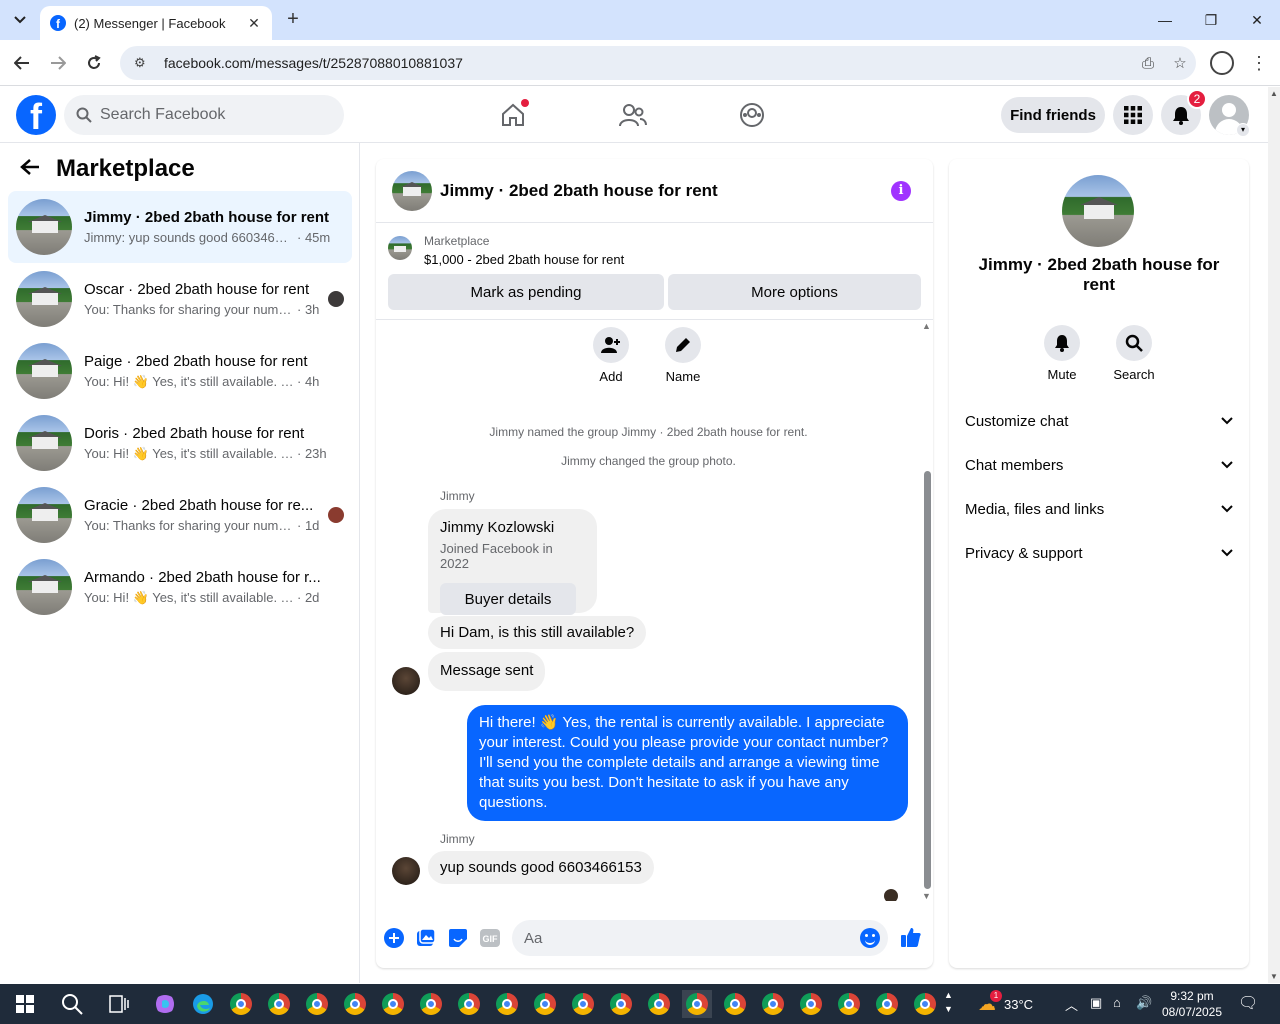  What do you see at coordinates (1062, 353) in the screenshot?
I see `mute-action: Mute` at bounding box center [1062, 353].